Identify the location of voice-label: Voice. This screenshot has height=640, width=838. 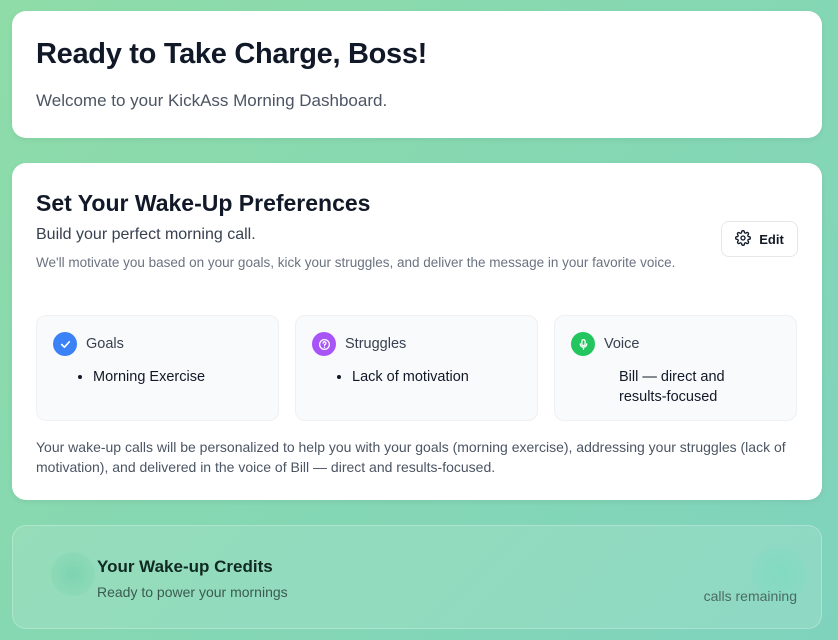
(622, 344).